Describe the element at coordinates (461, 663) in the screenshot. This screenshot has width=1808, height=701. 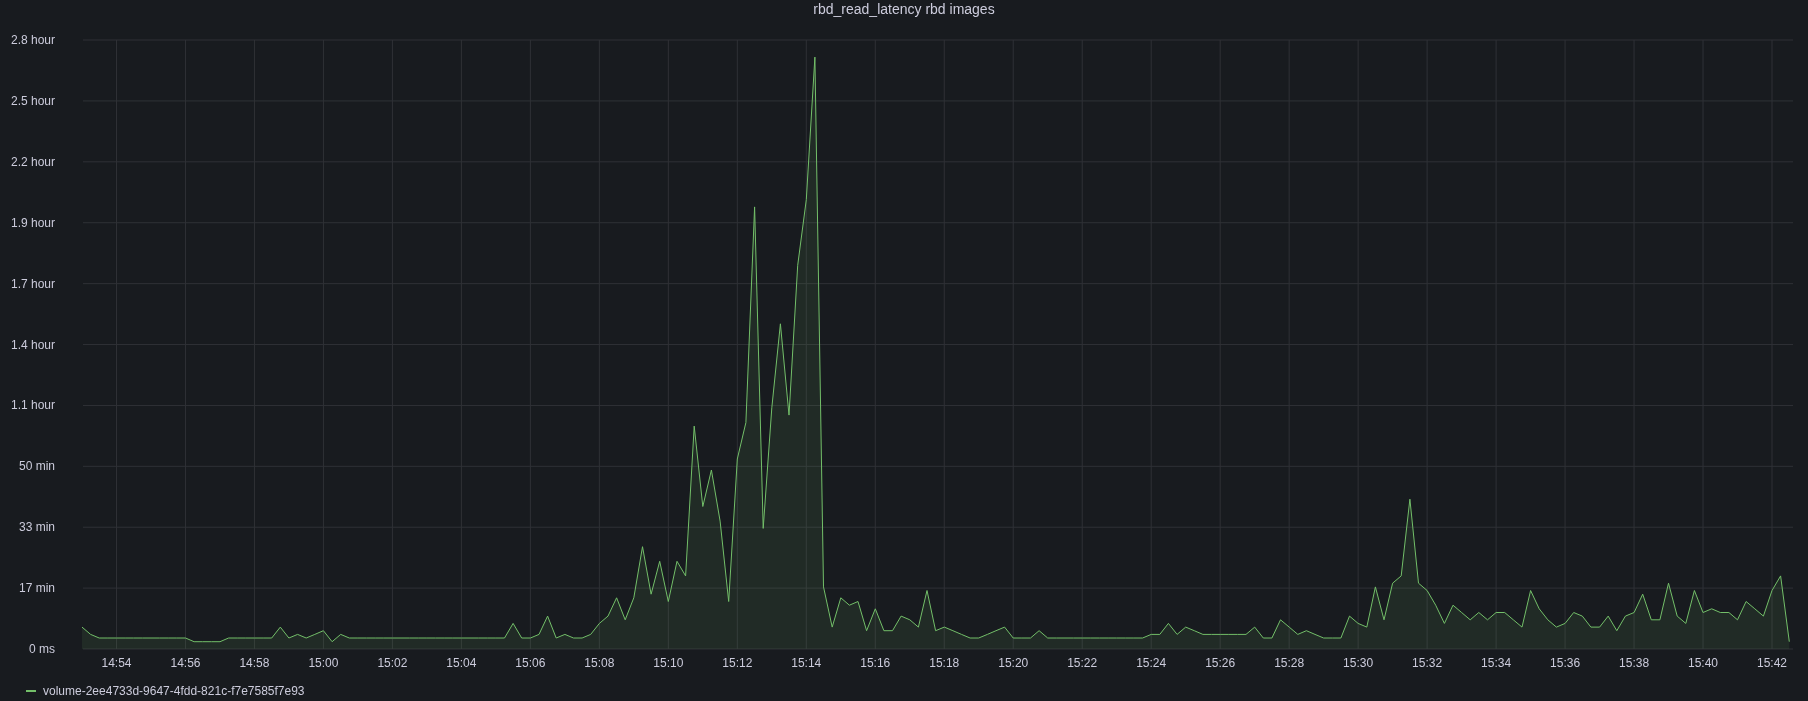
I see `axis-label: 15:04` at that location.